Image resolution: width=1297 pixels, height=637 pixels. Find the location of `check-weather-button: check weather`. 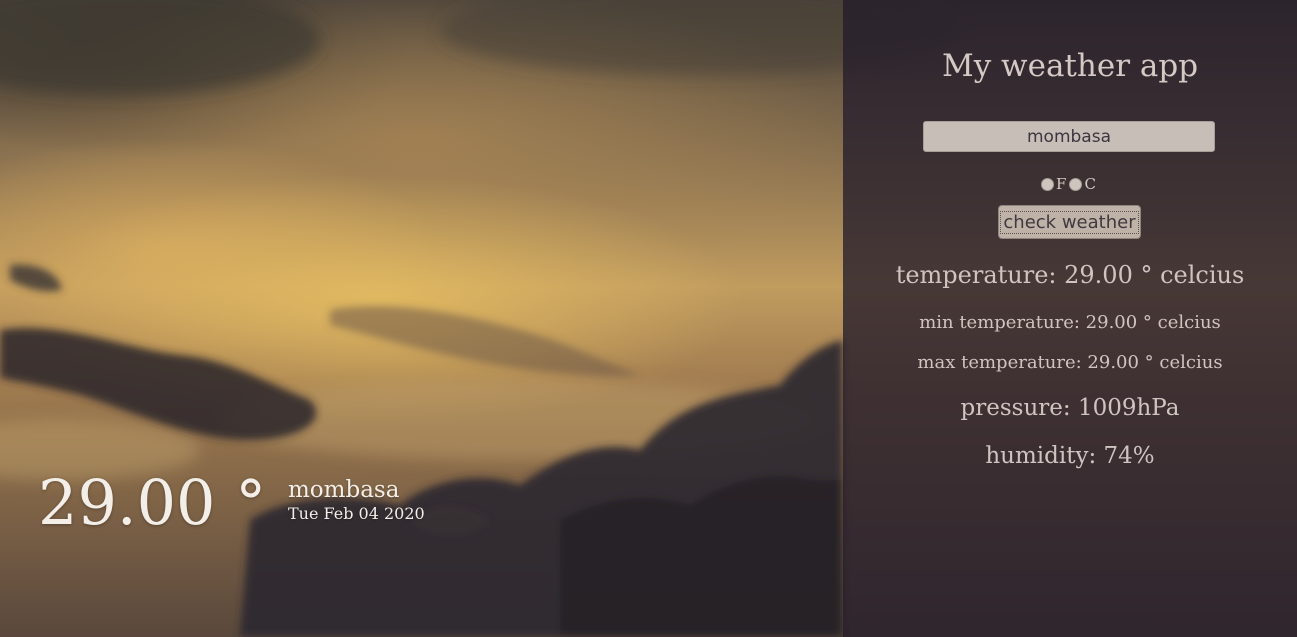

check-weather-button: check weather is located at coordinates (1069, 222).